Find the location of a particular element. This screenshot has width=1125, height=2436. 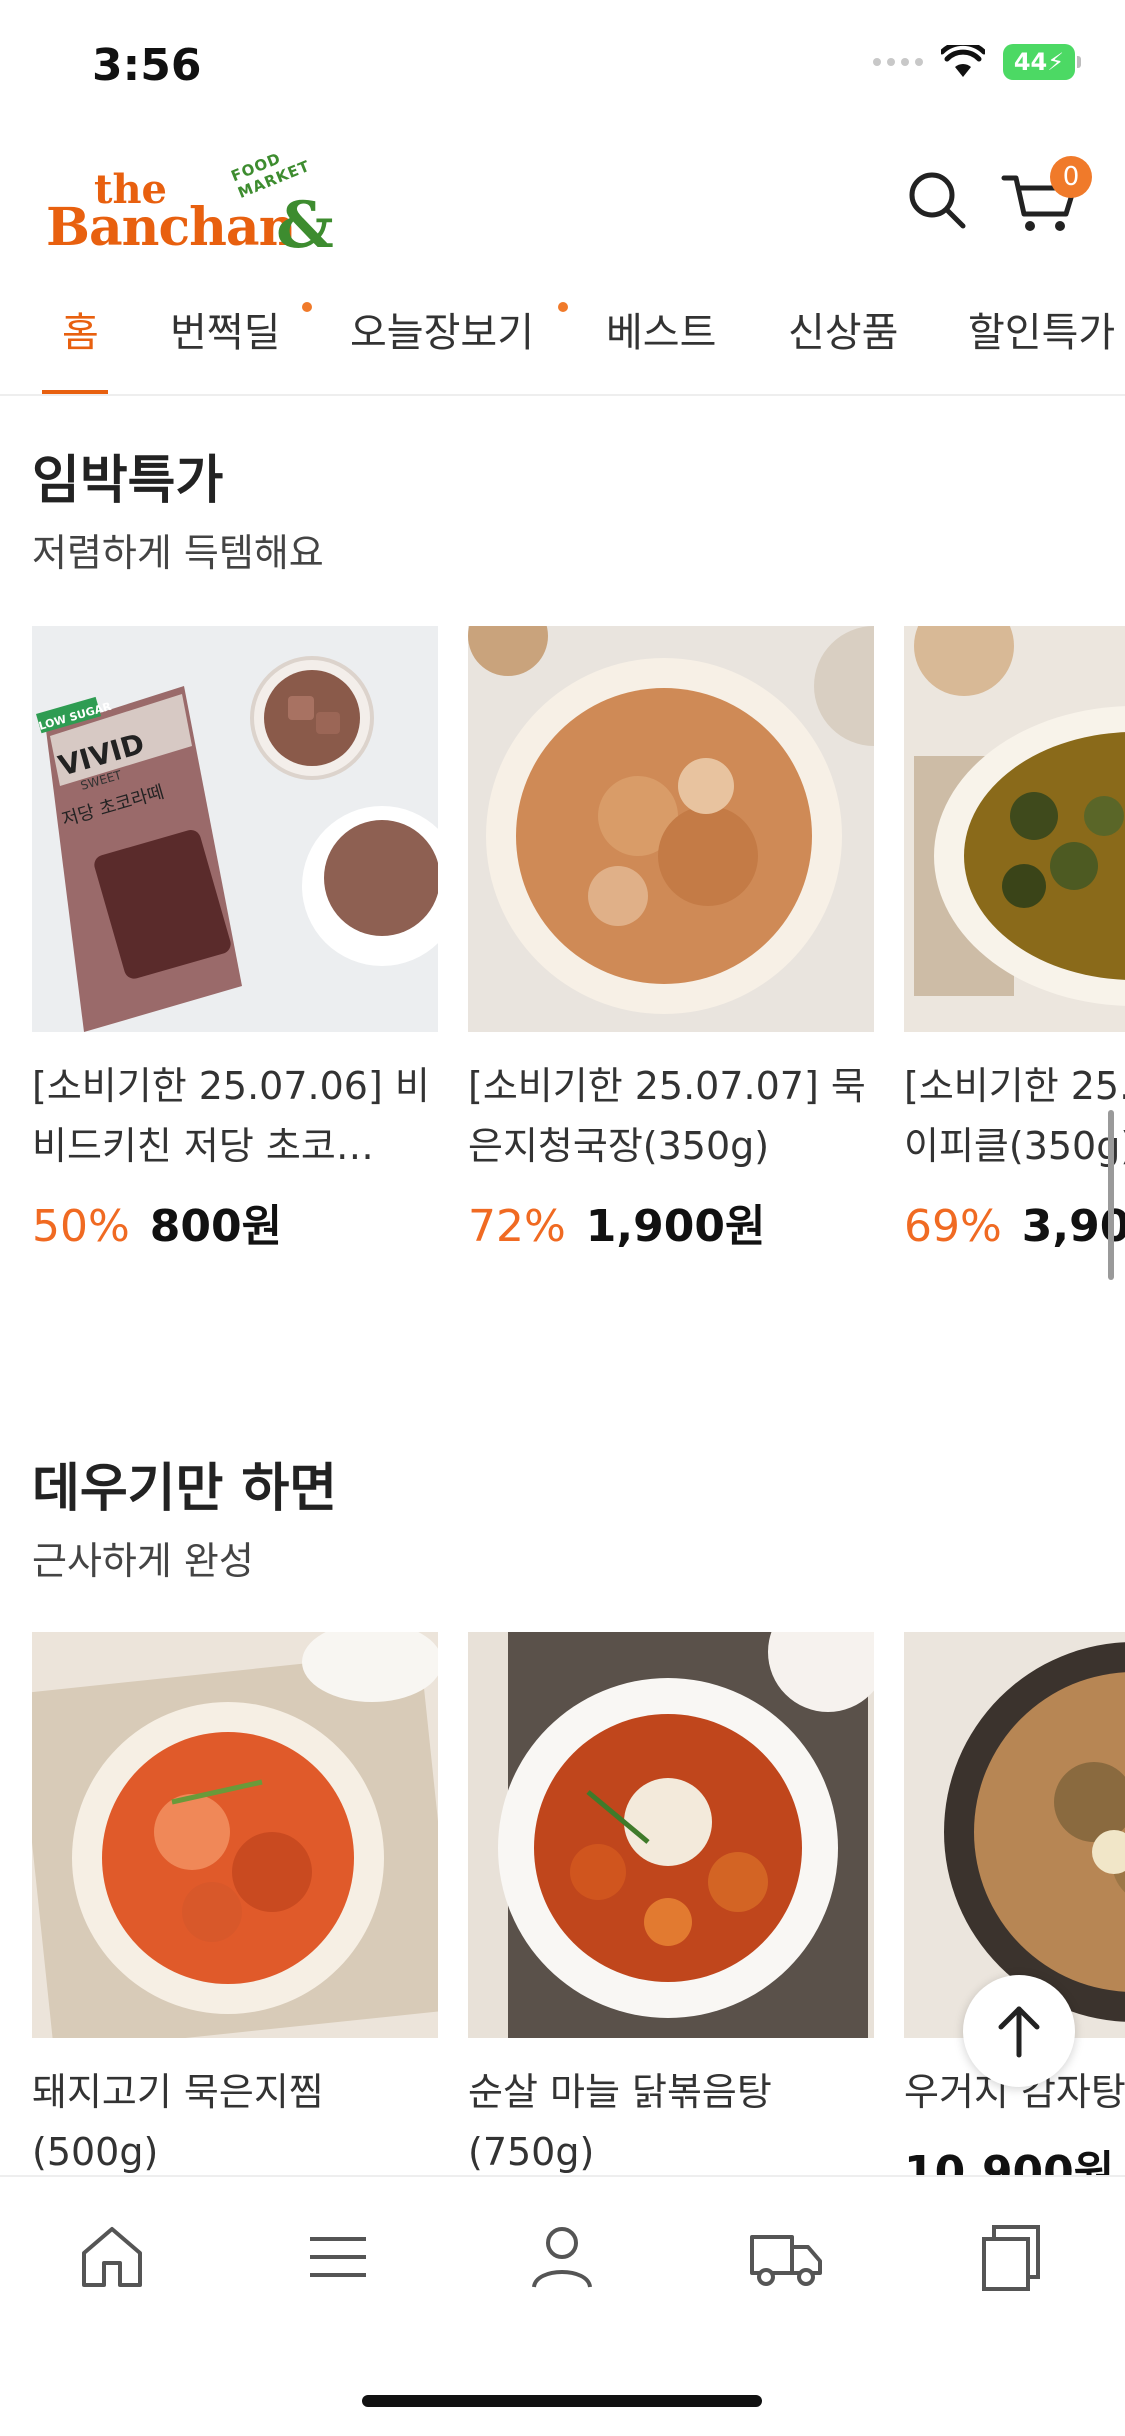

sale-price: 10,900원 is located at coordinates (1009, 2161).